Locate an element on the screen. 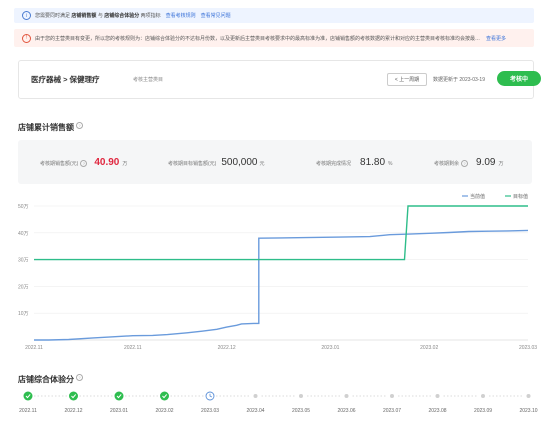 The width and height of the screenshot is (550, 421). experience-section-header: 店铺综合体验分? is located at coordinates (50, 378).